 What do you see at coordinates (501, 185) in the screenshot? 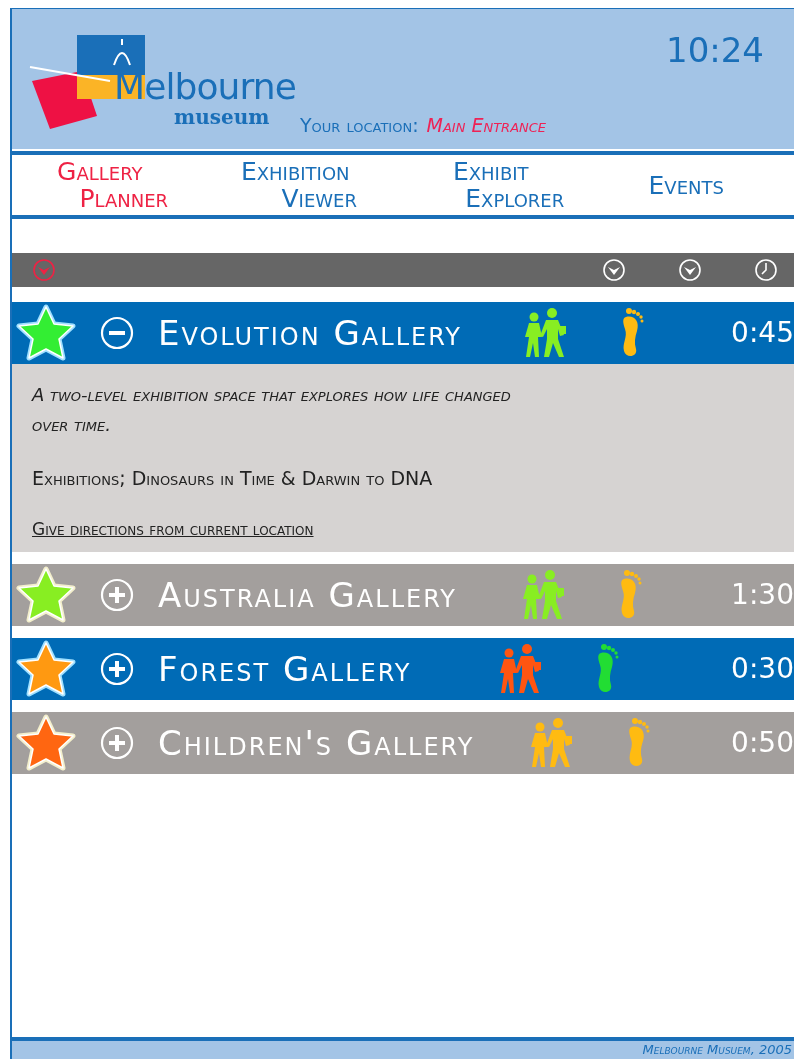
I see `nav-tab: Exhibit Explorer` at bounding box center [501, 185].